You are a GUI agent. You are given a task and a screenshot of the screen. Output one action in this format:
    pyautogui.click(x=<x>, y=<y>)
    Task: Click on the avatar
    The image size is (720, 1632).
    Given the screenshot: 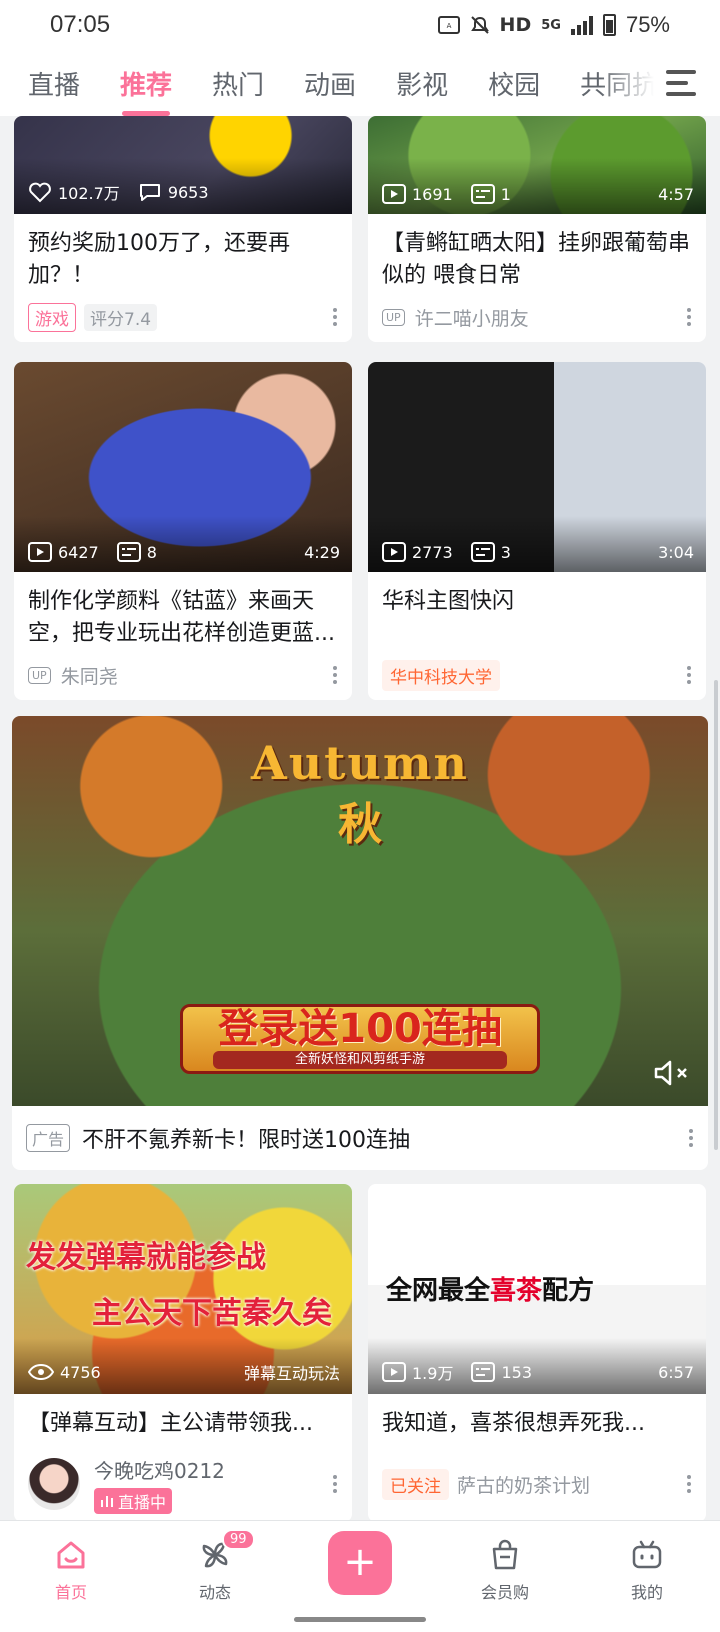 What is the action you would take?
    pyautogui.click(x=54, y=1484)
    